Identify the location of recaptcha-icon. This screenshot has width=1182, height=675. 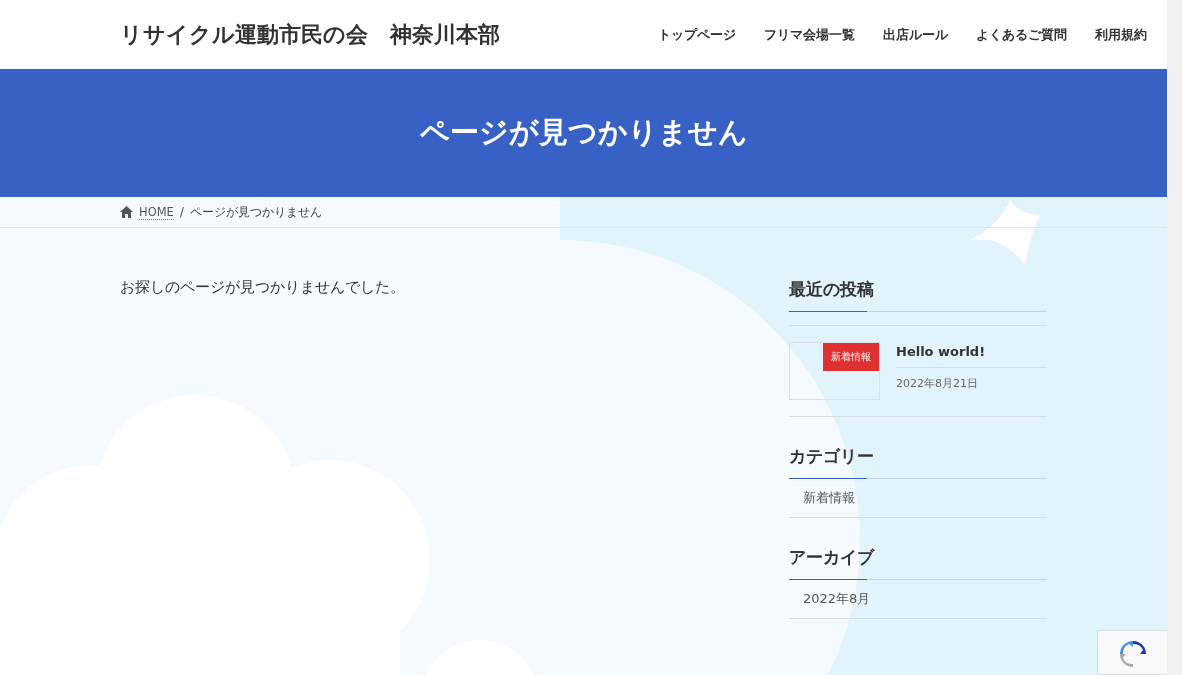
(1132, 654).